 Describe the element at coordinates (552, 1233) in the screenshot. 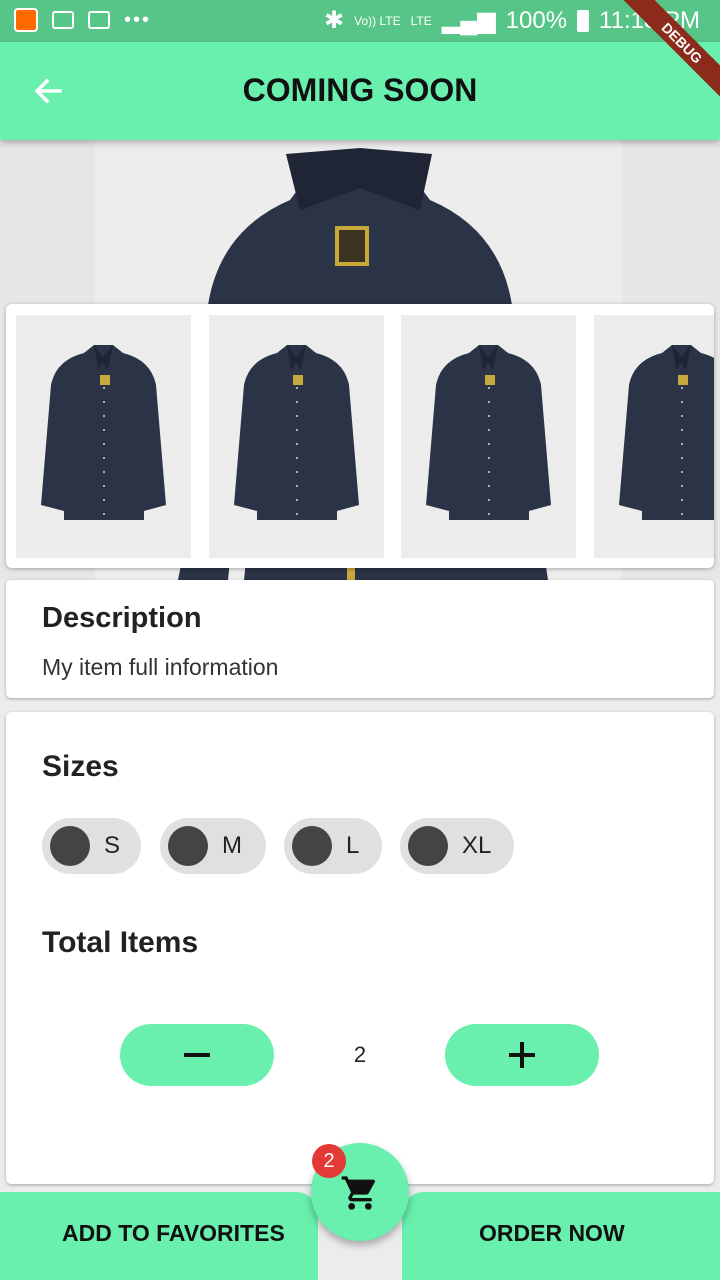

I see `order-now-button: ORDER NOW` at that location.